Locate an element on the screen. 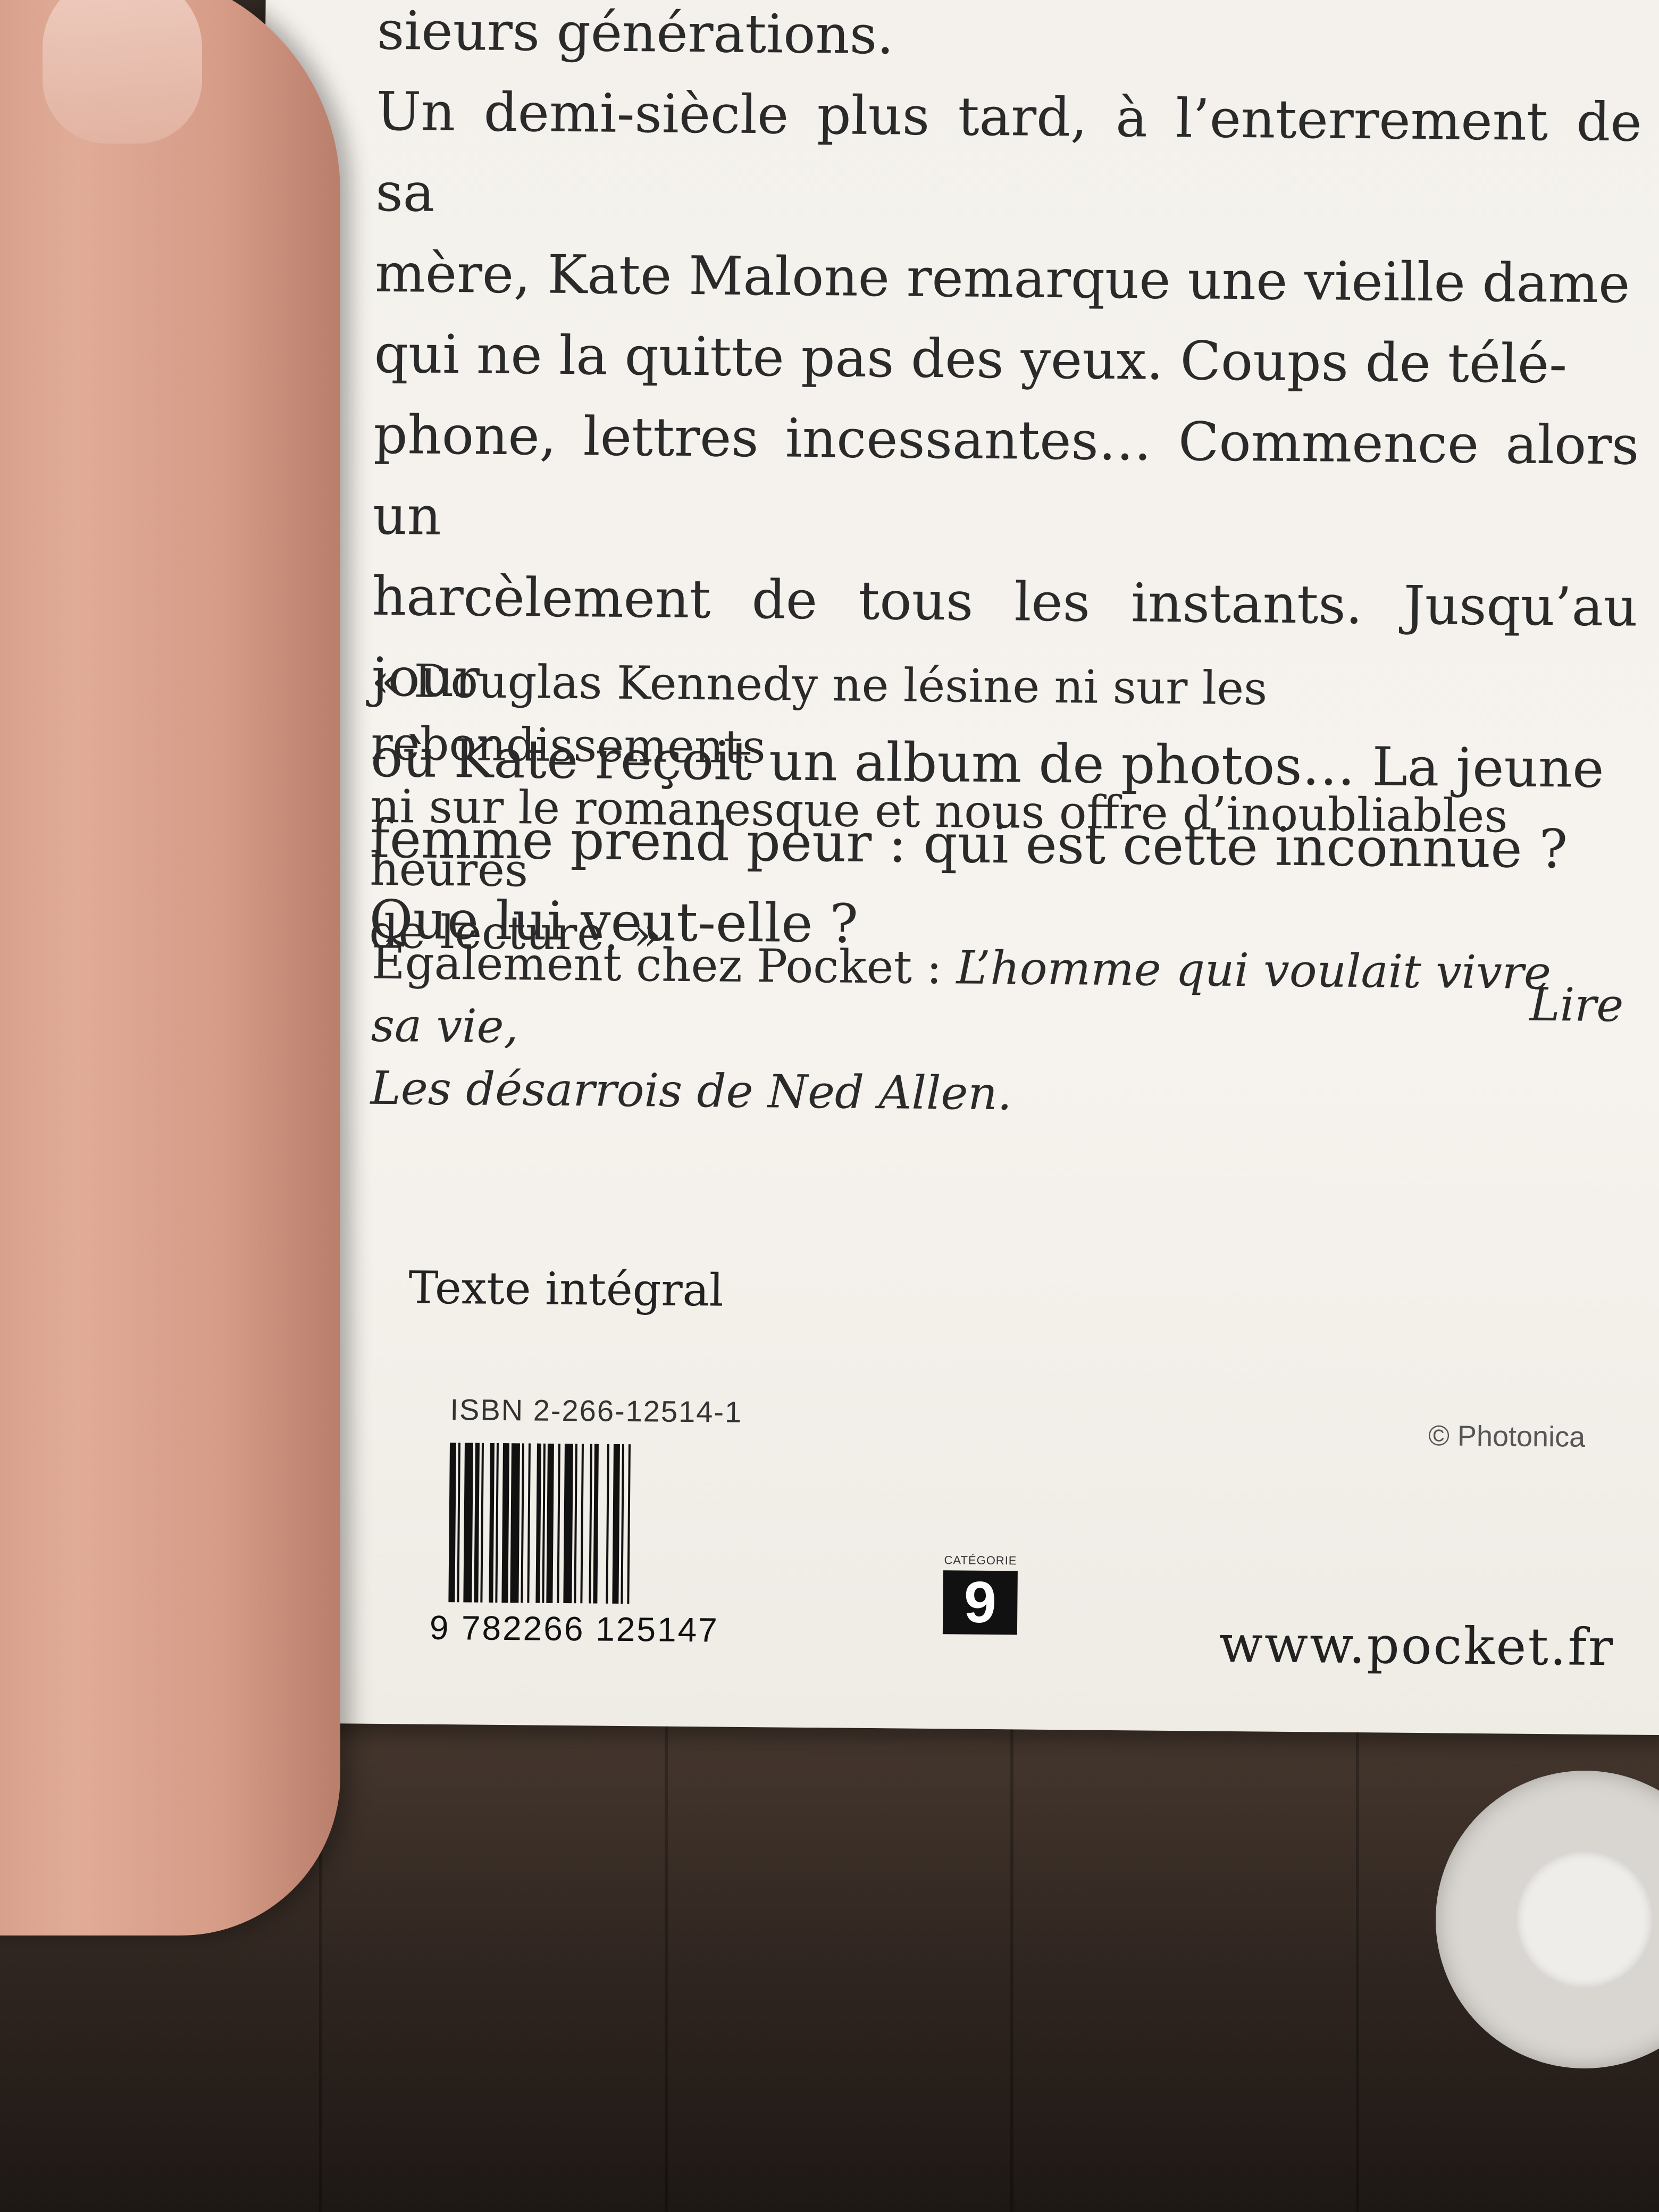  integral-text-label: Texte intégral is located at coordinates (566, 1289).